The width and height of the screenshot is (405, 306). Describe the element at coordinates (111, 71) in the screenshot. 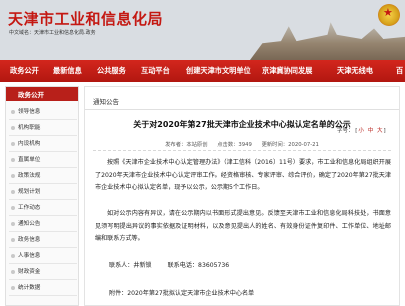

I see `nav-item-public-service: 公共服务` at that location.